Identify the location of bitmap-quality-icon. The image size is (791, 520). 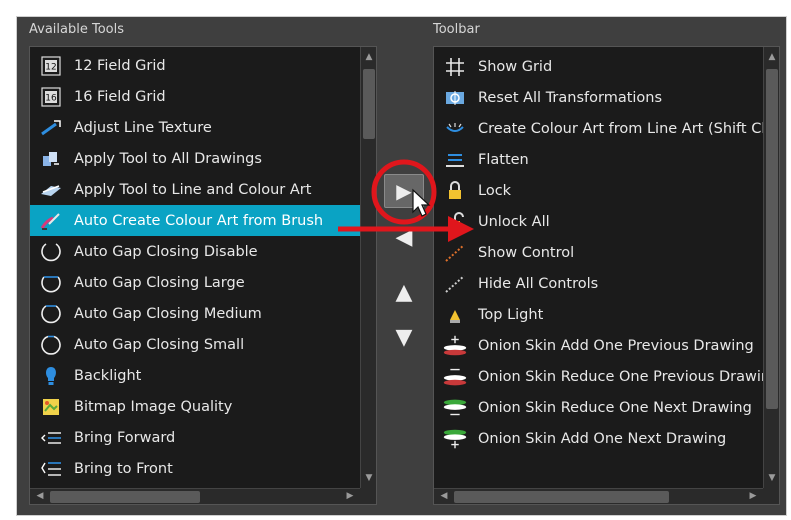
(51, 407).